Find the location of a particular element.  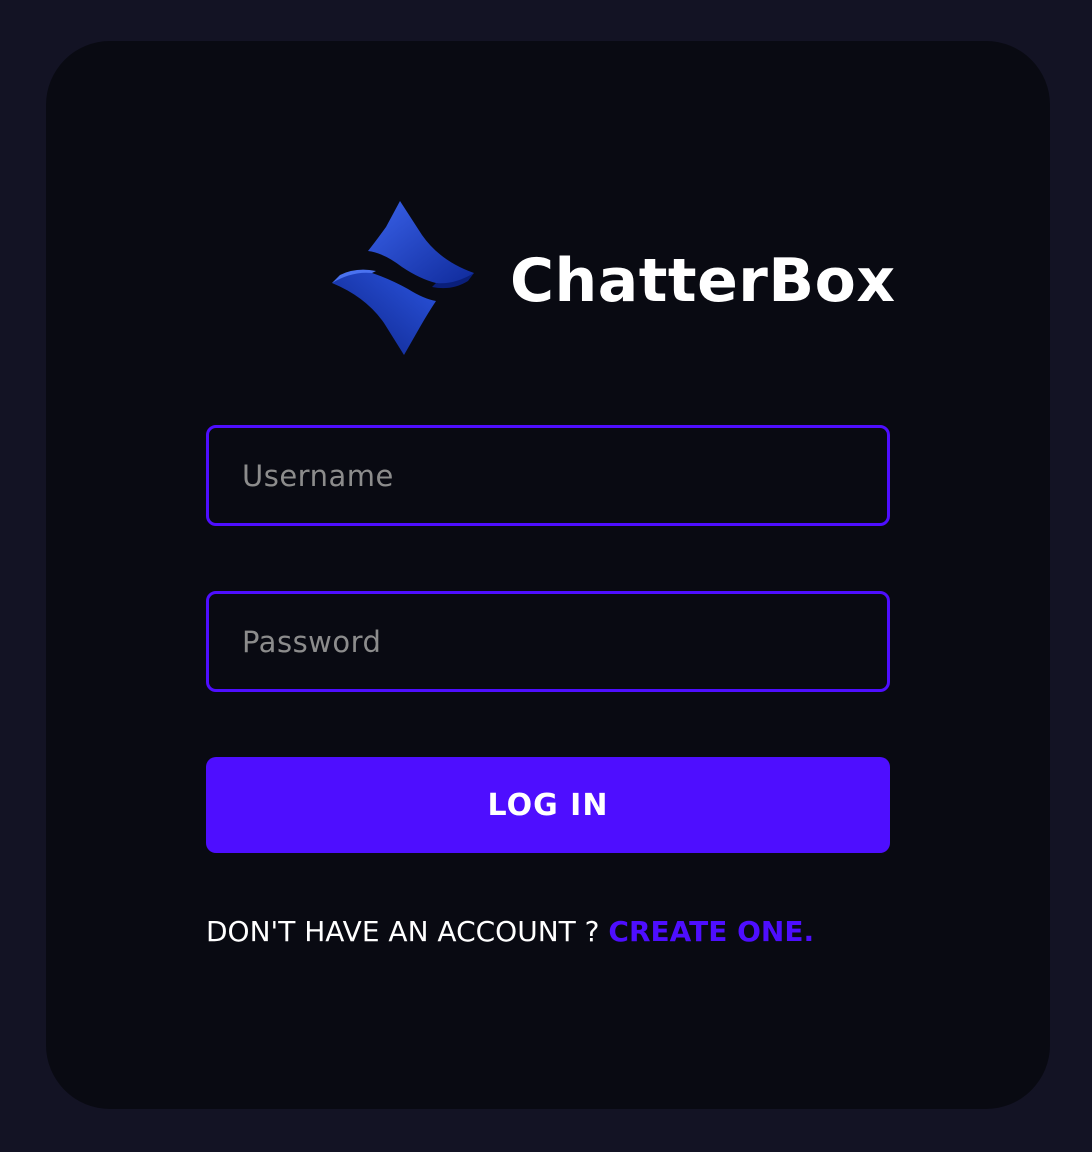

create-account-link: CREATE ONE. is located at coordinates (711, 931).